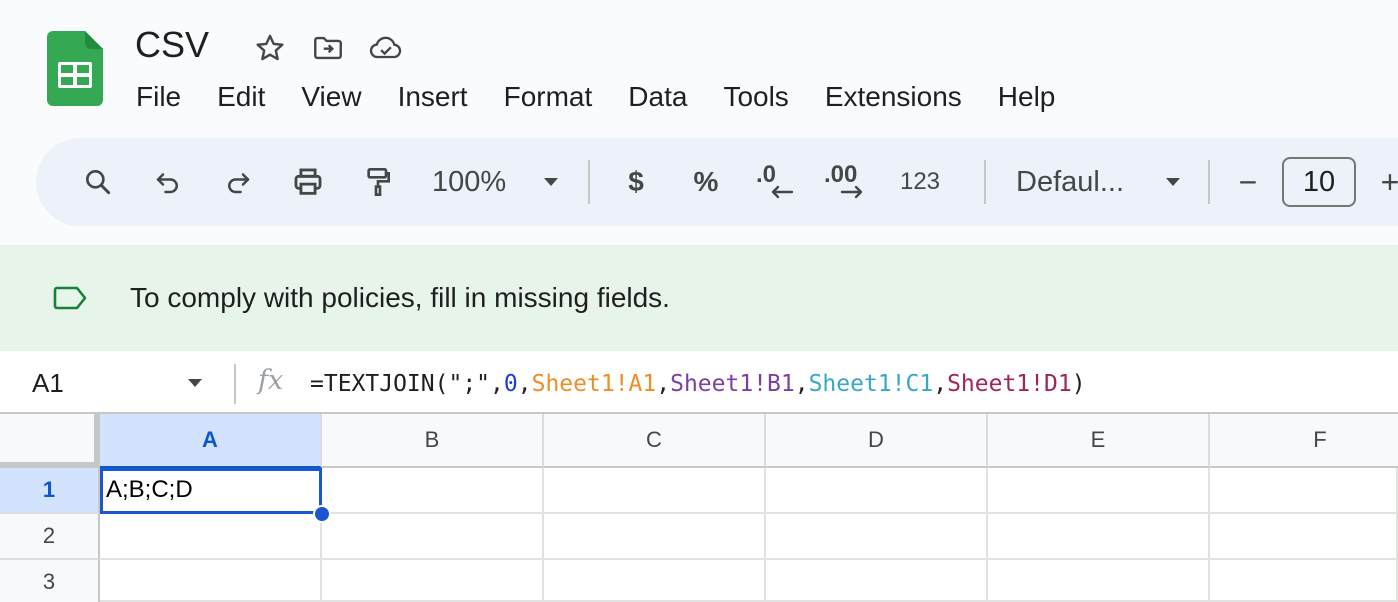 This screenshot has height=602, width=1398. What do you see at coordinates (1304, 537) in the screenshot?
I see `cell-f2` at bounding box center [1304, 537].